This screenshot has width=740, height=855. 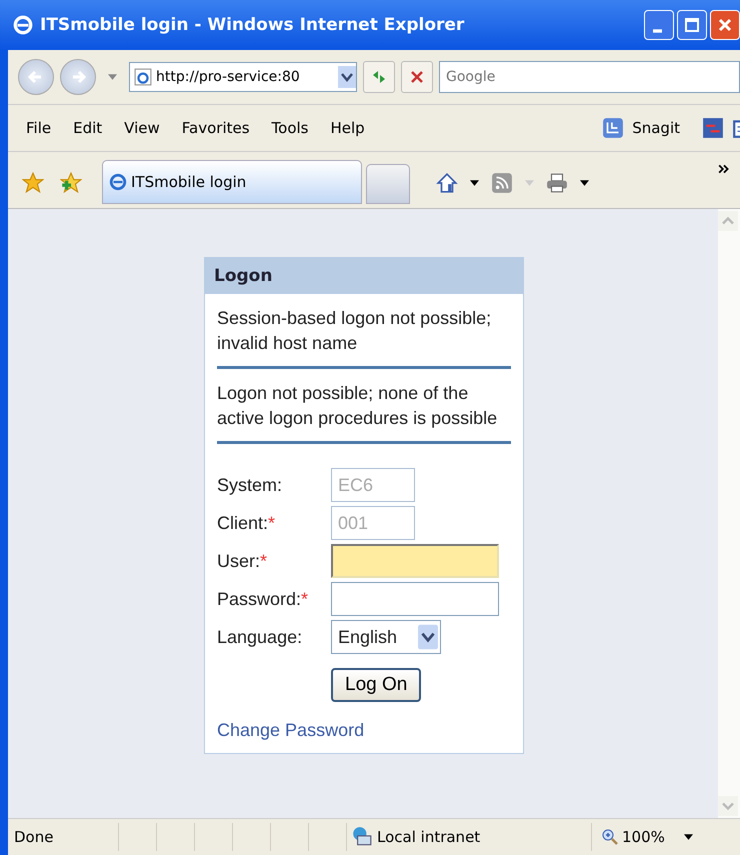 What do you see at coordinates (415, 599) in the screenshot?
I see `password-field` at bounding box center [415, 599].